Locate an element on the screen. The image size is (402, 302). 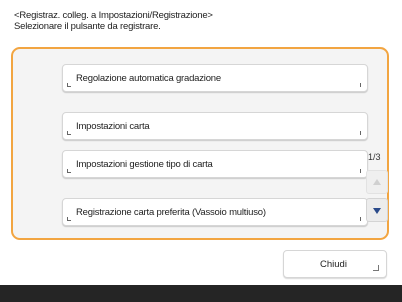
close-button: Chiudi is located at coordinates (335, 264).